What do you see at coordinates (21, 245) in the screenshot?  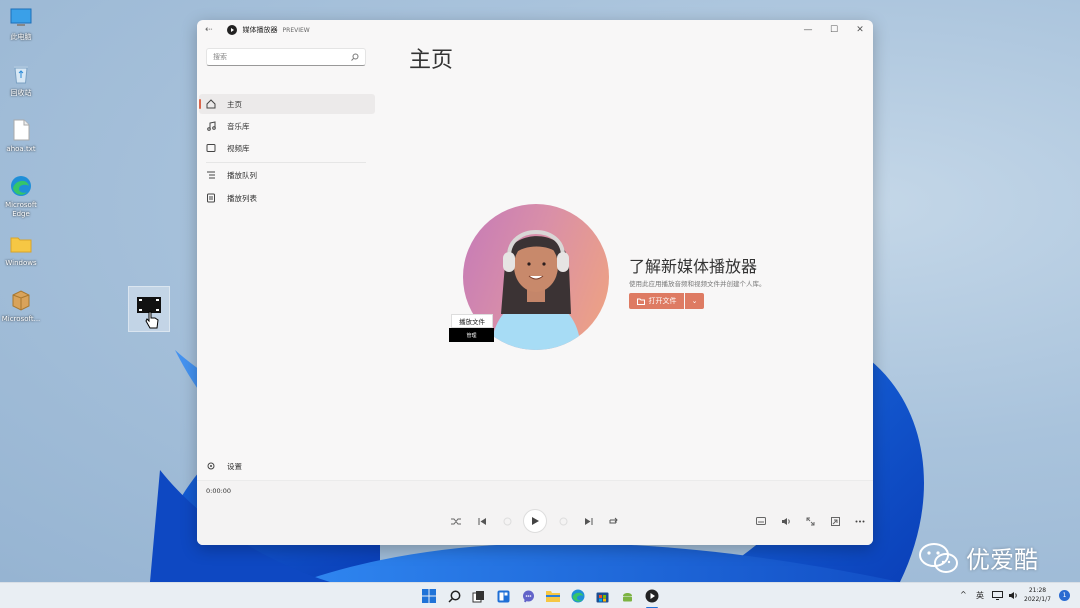 I see `folder-icon` at bounding box center [21, 245].